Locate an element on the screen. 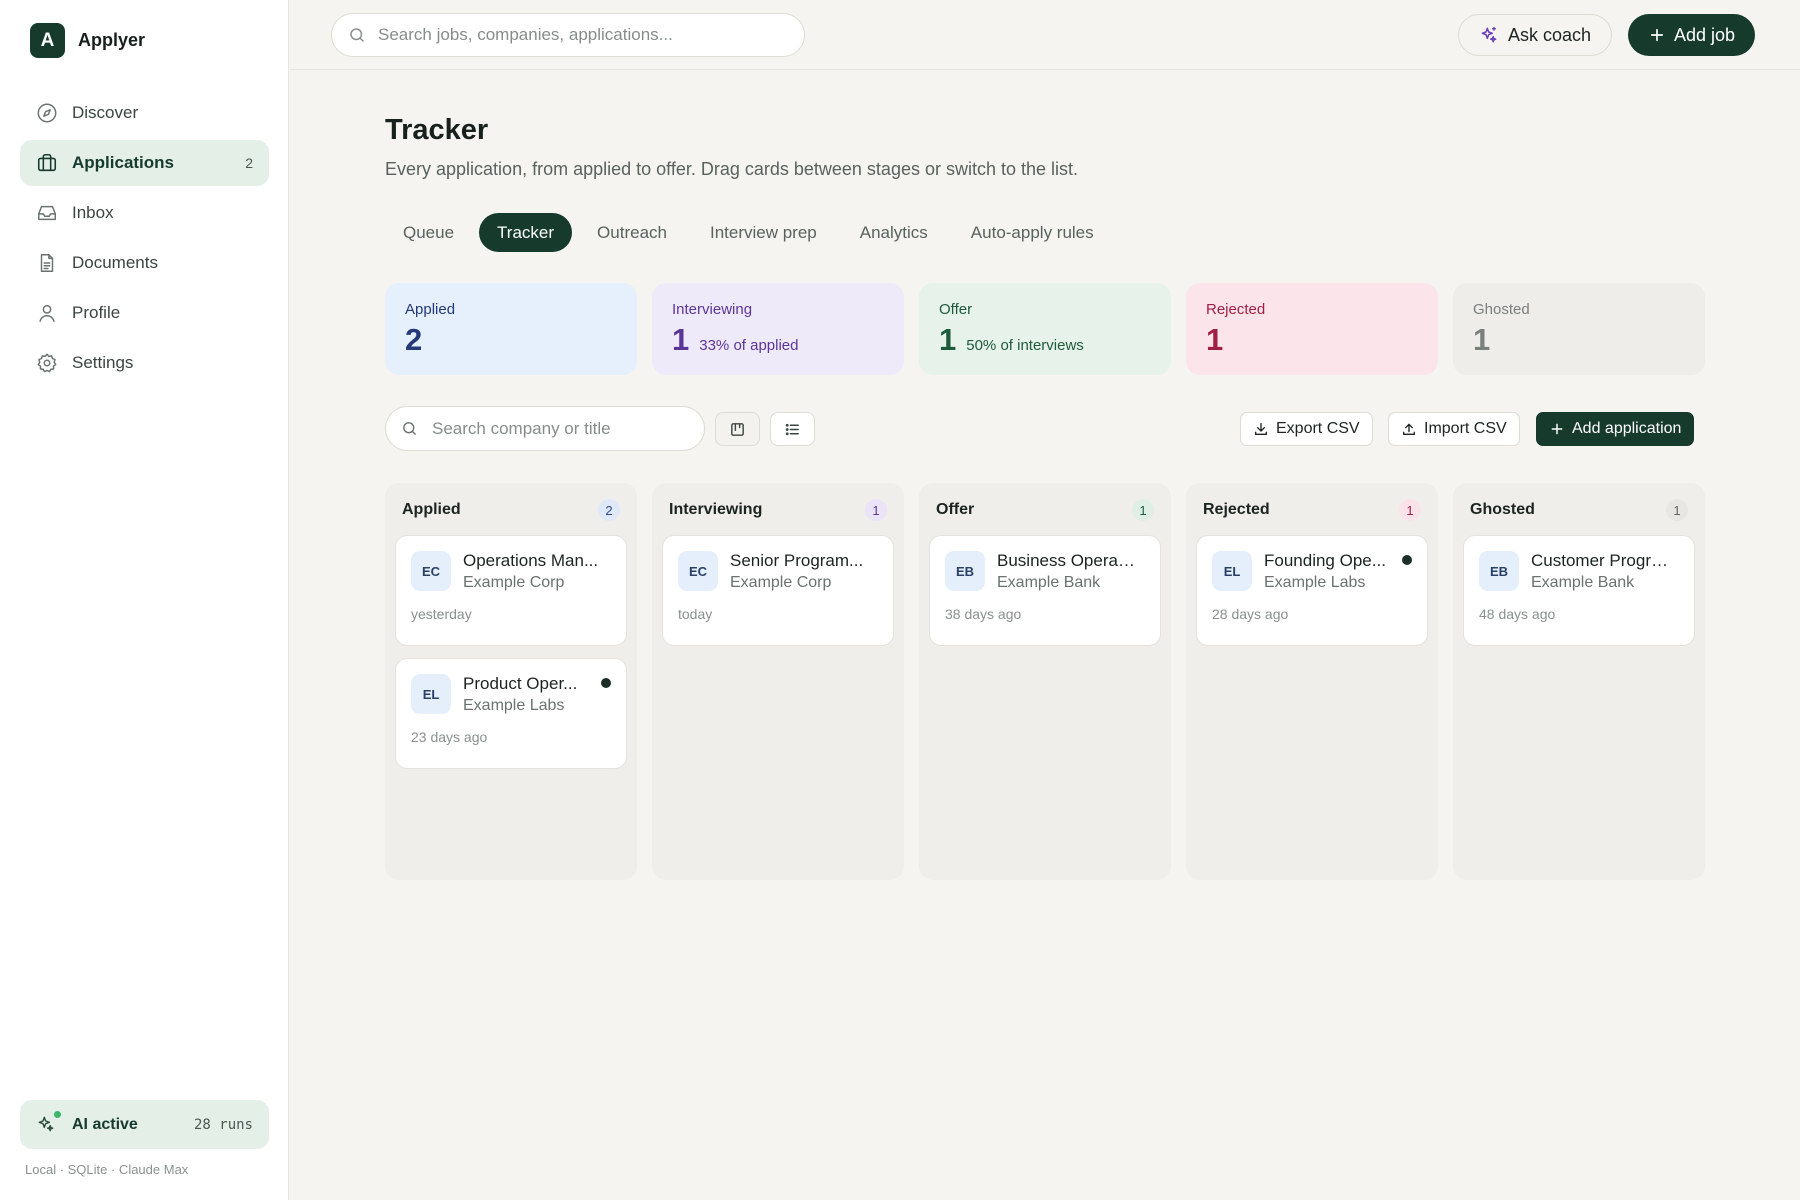 This screenshot has width=1800, height=1200. column-header: Applied 2 is located at coordinates (511, 510).